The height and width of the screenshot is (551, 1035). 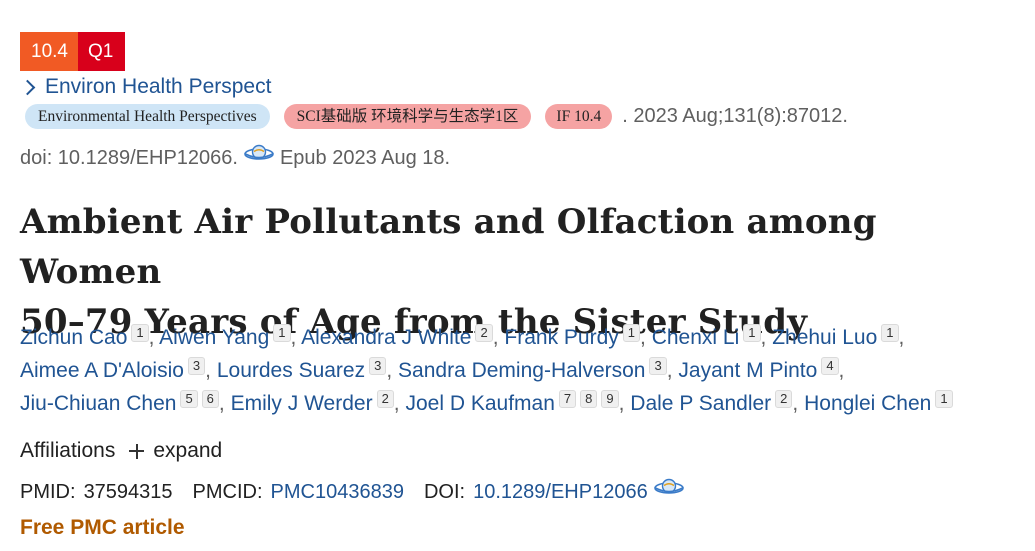 What do you see at coordinates (589, 399) in the screenshot?
I see `affiliation-number: 8` at bounding box center [589, 399].